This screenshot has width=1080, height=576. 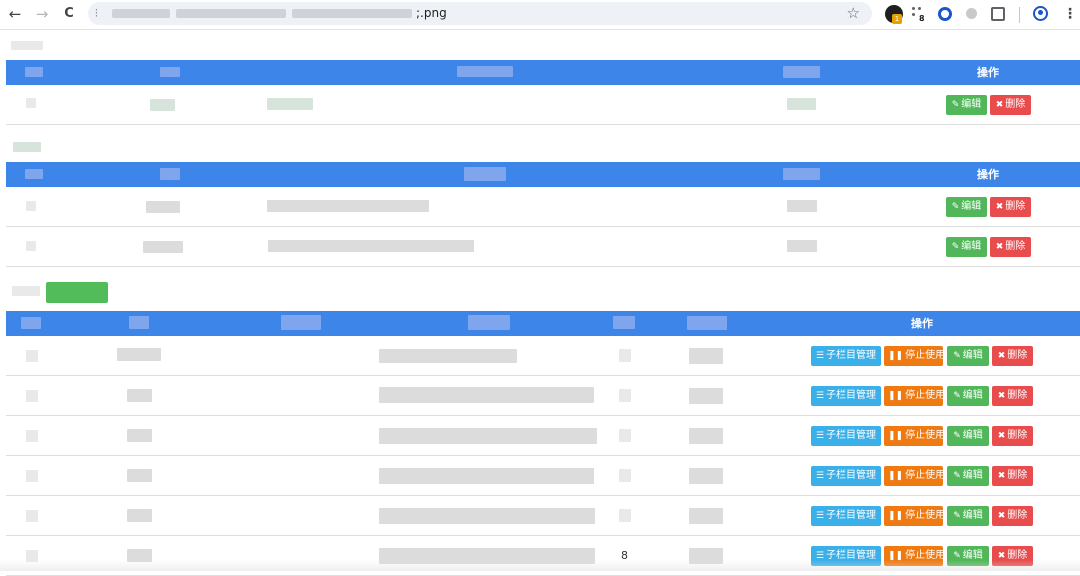 I want to click on address-bar: ⫶ ;.png ☆, so click(x=480, y=13).